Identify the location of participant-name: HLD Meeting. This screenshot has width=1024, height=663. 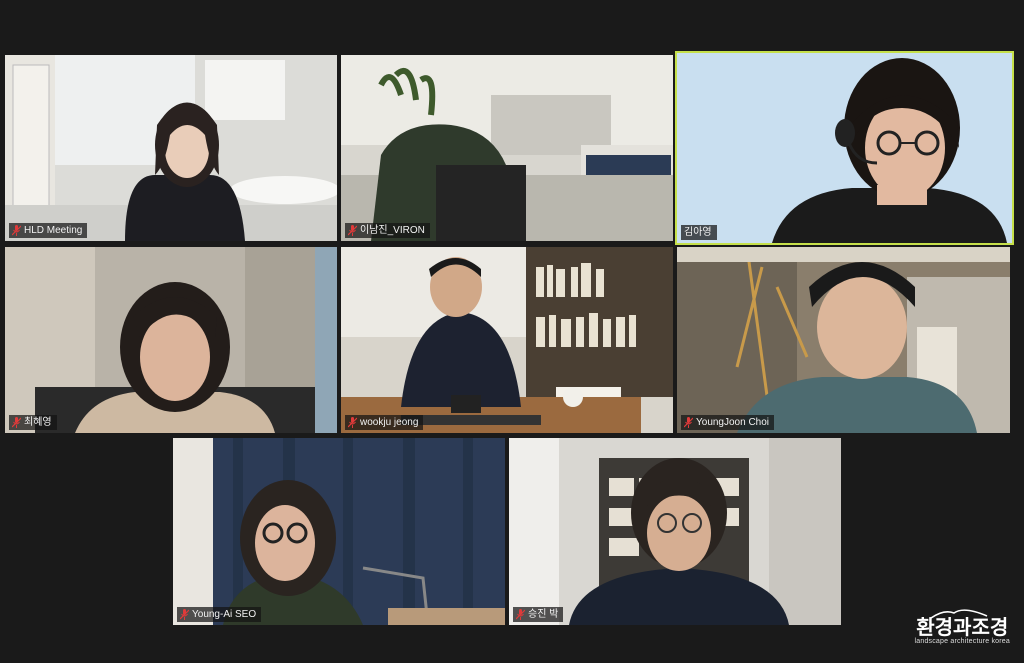
(53, 230).